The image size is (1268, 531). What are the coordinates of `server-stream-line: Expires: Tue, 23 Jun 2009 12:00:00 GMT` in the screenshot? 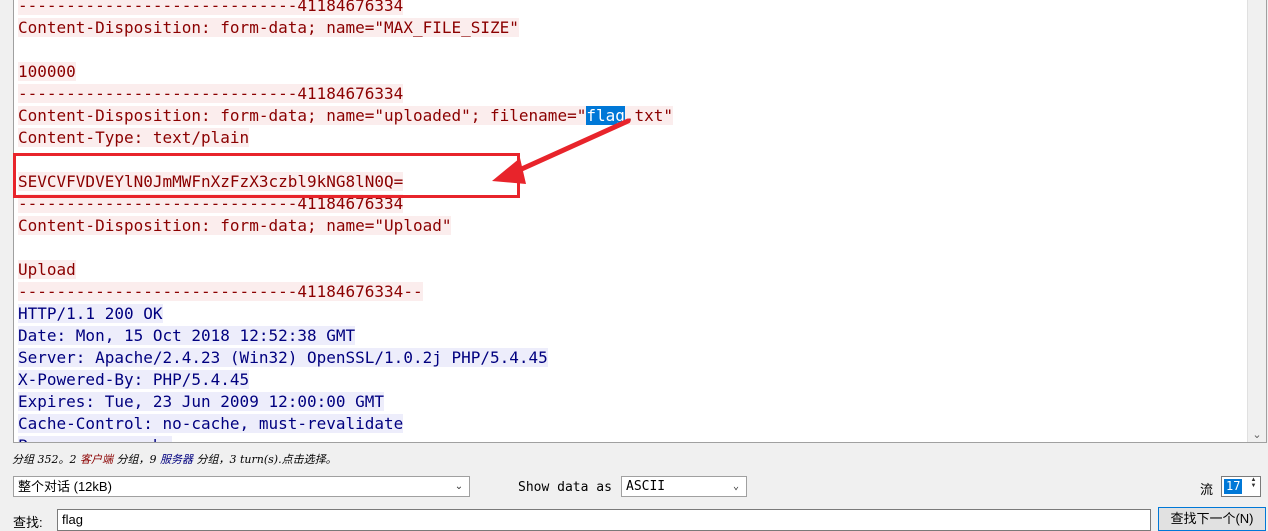 It's located at (632, 402).